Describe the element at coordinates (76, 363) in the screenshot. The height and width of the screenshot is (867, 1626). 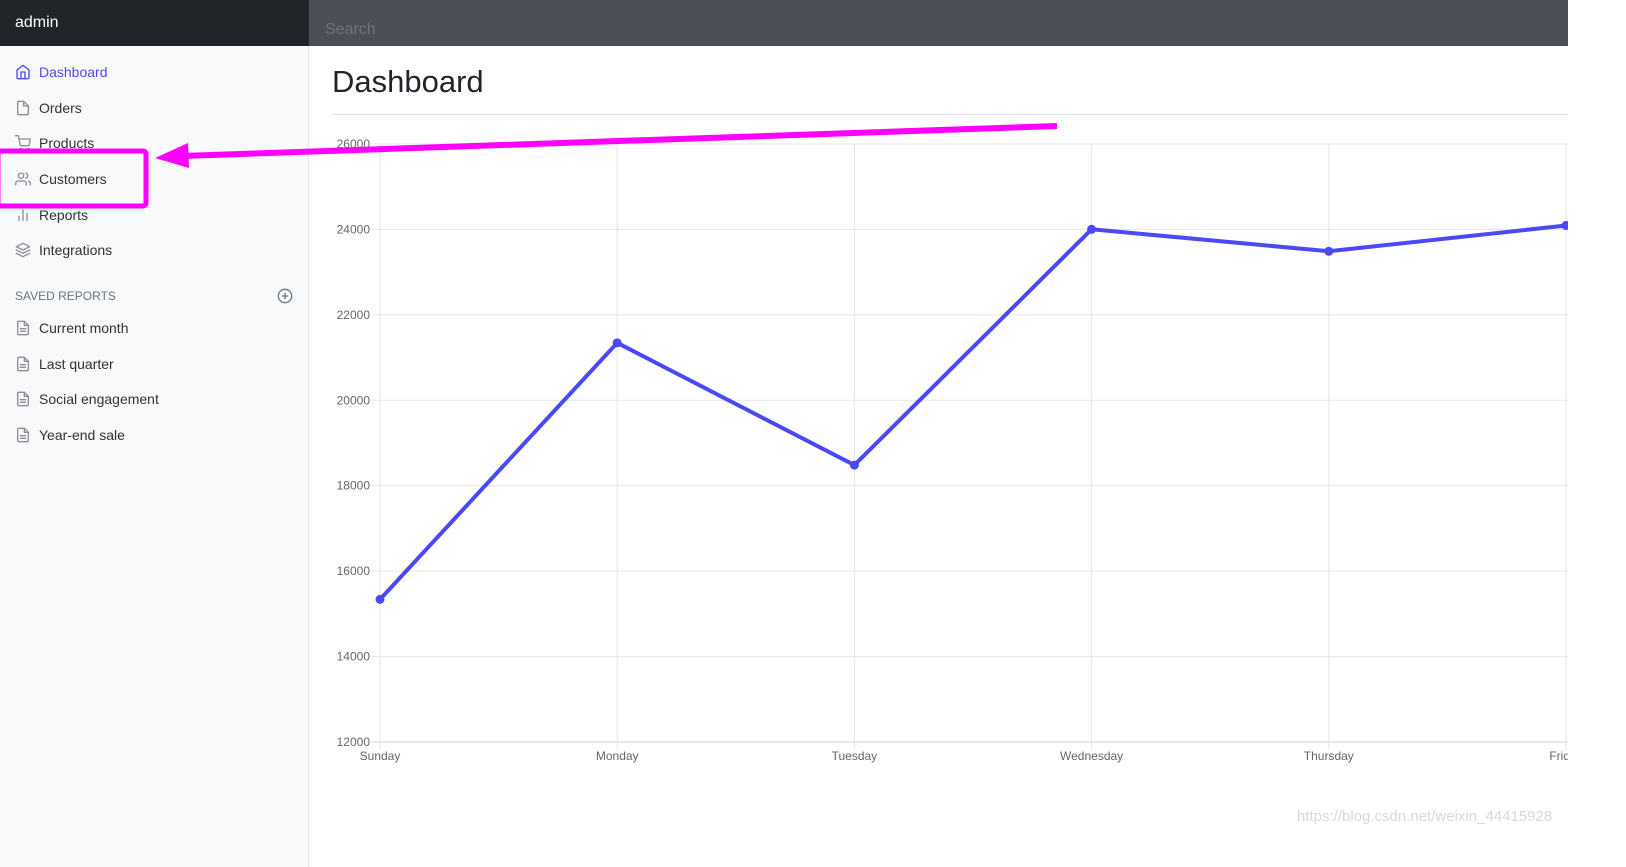
I see `saved-report-label: Last quarter` at that location.